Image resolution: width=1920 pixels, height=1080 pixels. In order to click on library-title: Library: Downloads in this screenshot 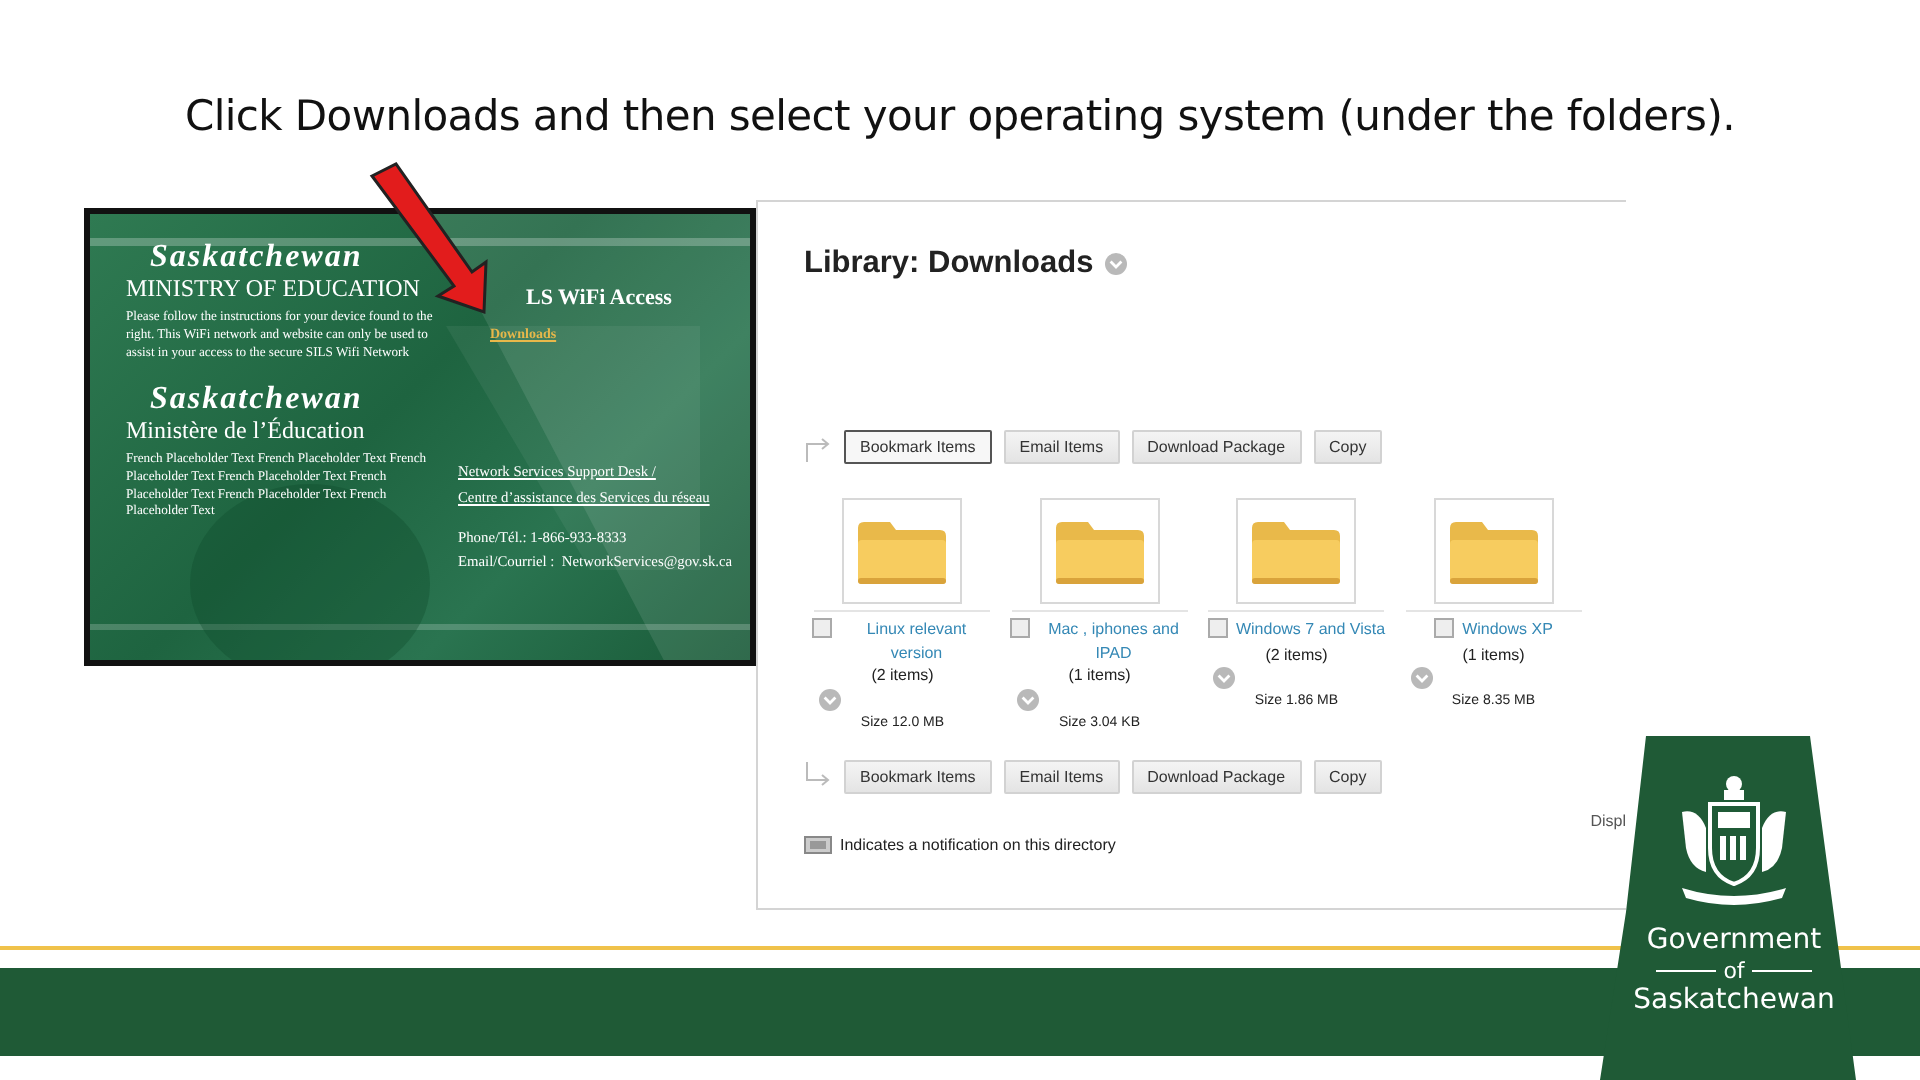, I will do `click(949, 264)`.